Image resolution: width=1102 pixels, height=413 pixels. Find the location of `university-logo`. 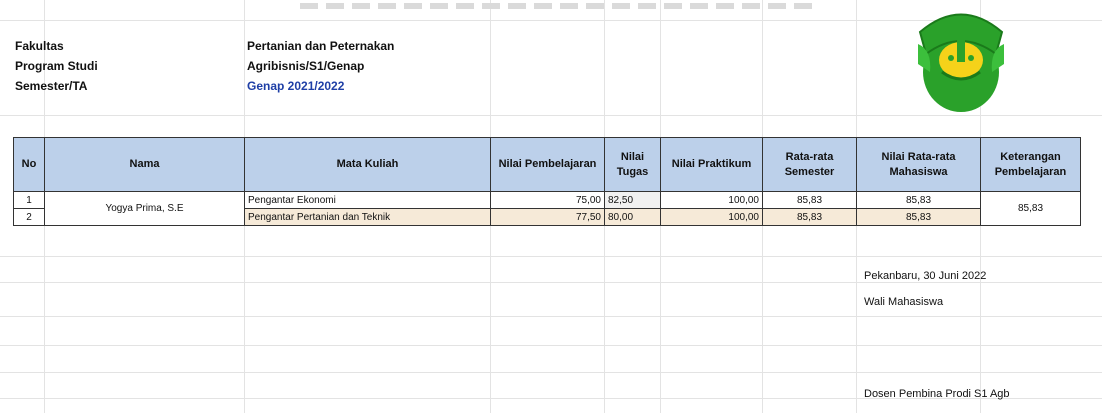

university-logo is located at coordinates (961, 62).